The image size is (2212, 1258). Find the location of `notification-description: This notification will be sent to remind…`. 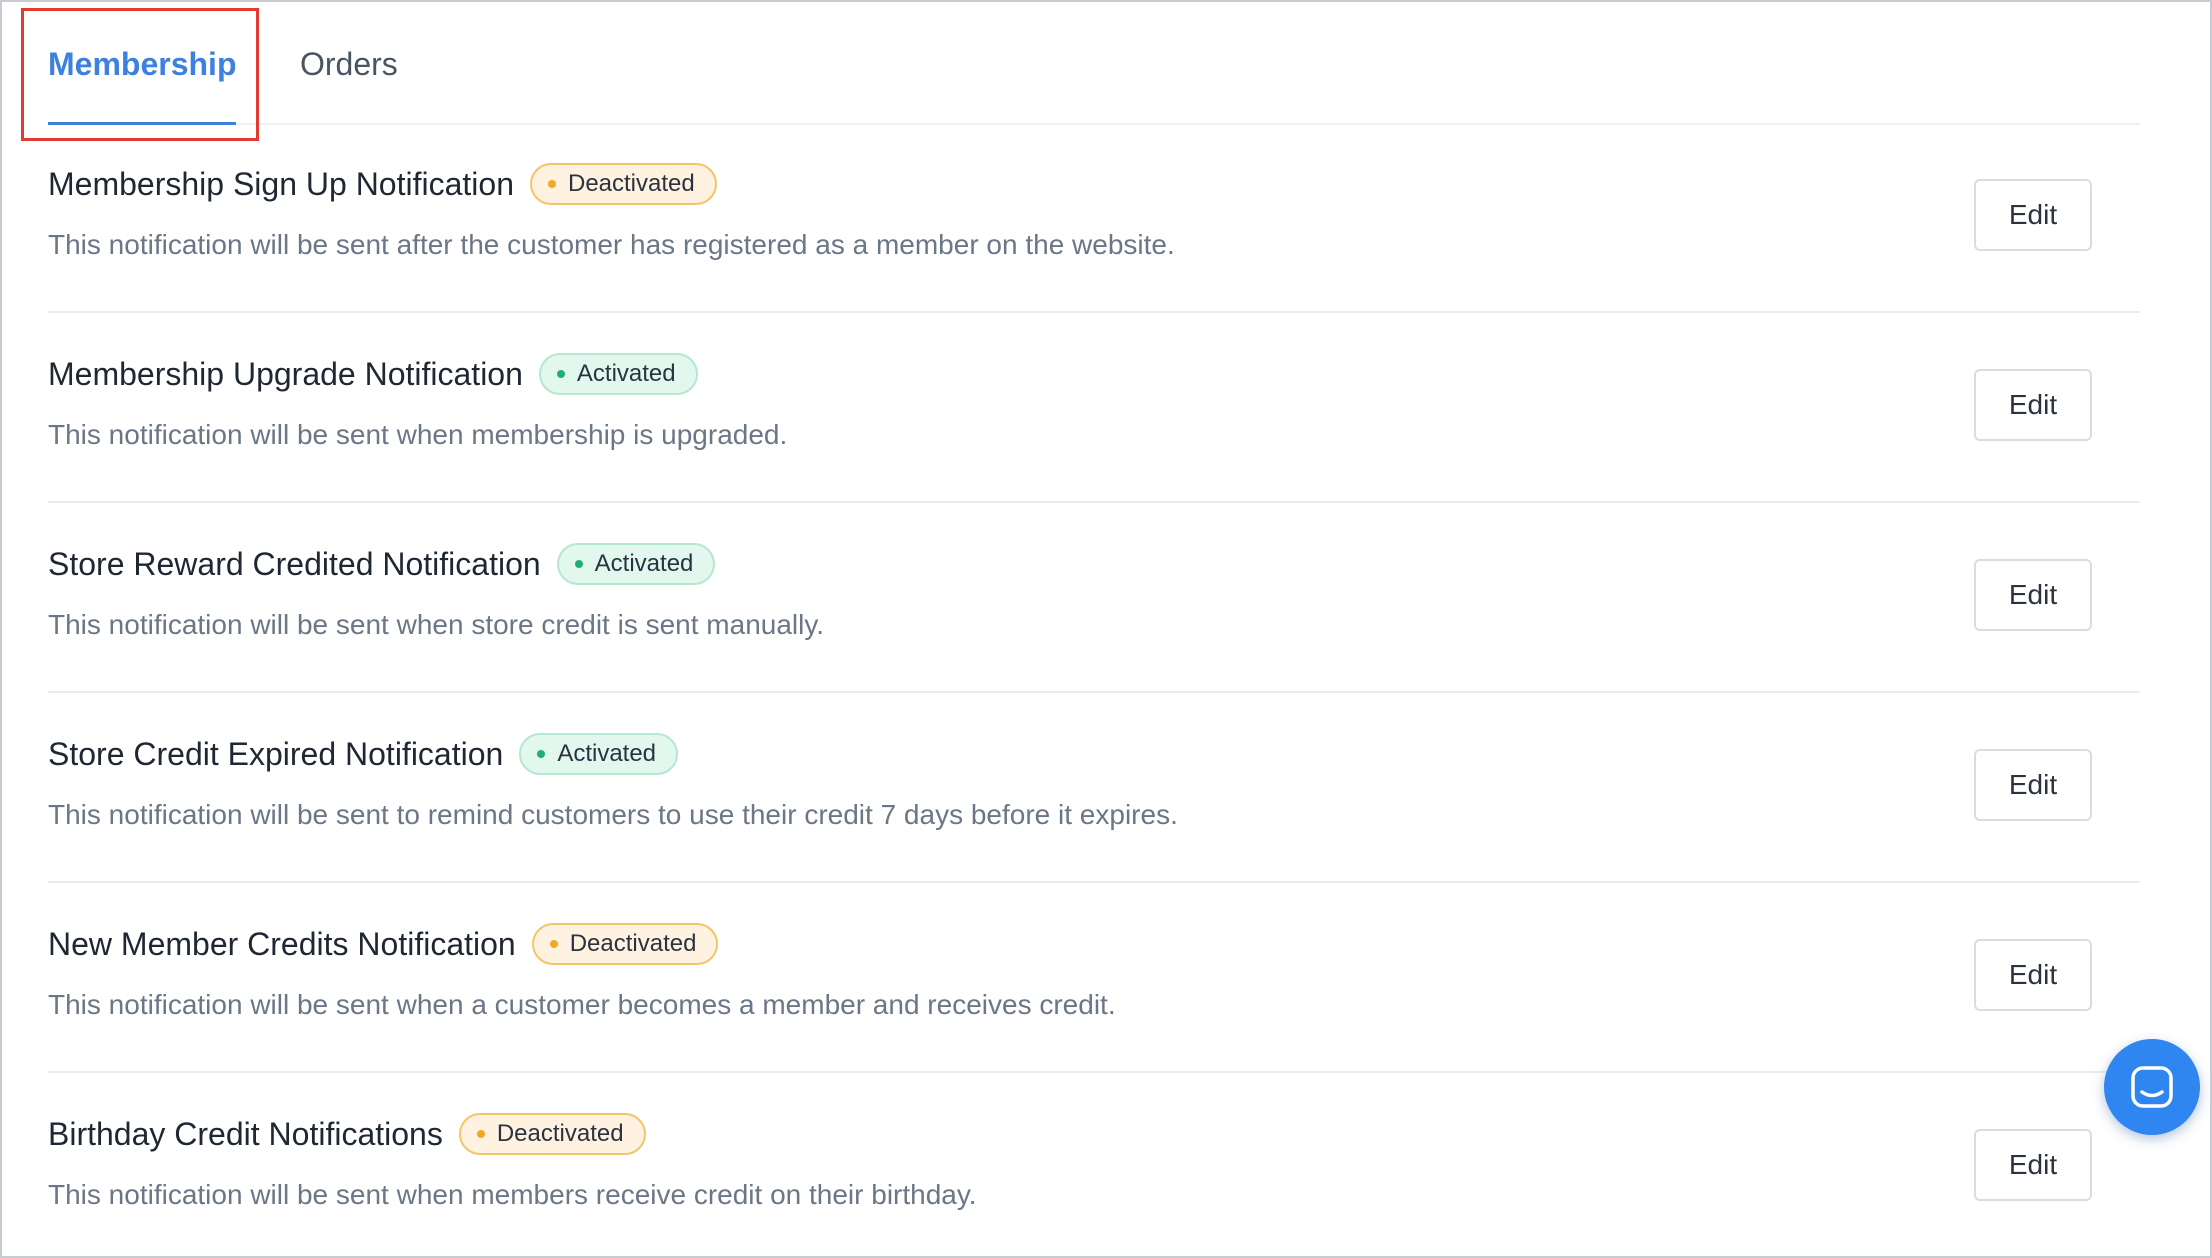

notification-description: This notification will be sent to remind… is located at coordinates (613, 814).